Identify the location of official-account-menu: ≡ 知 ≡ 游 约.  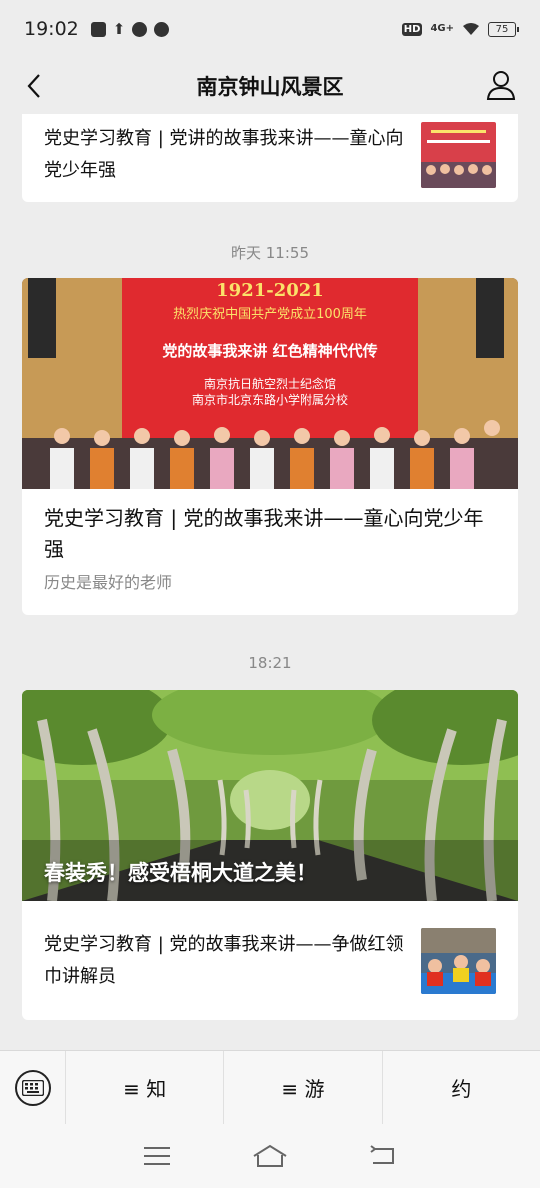
(270, 1087).